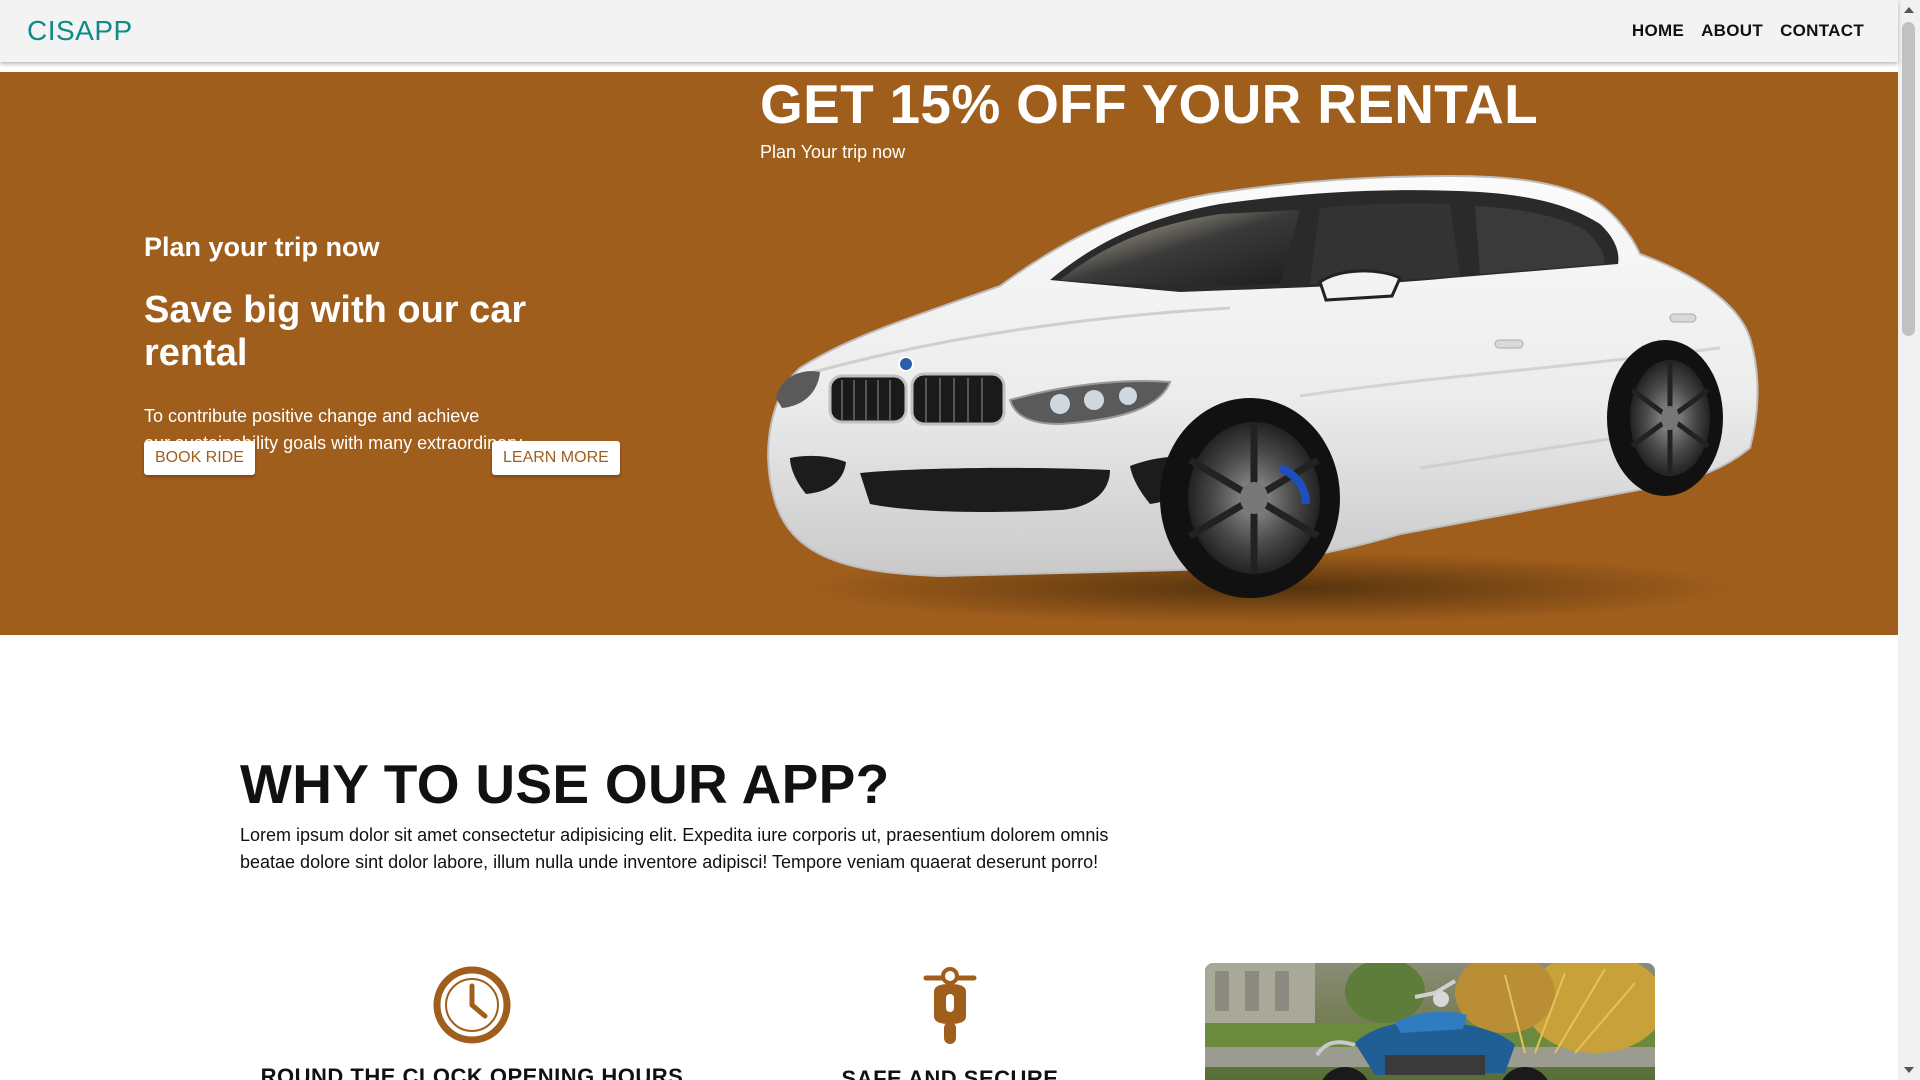 The image size is (1920, 1080). I want to click on promo-subtitle: Plan Your trip now, so click(833, 152).